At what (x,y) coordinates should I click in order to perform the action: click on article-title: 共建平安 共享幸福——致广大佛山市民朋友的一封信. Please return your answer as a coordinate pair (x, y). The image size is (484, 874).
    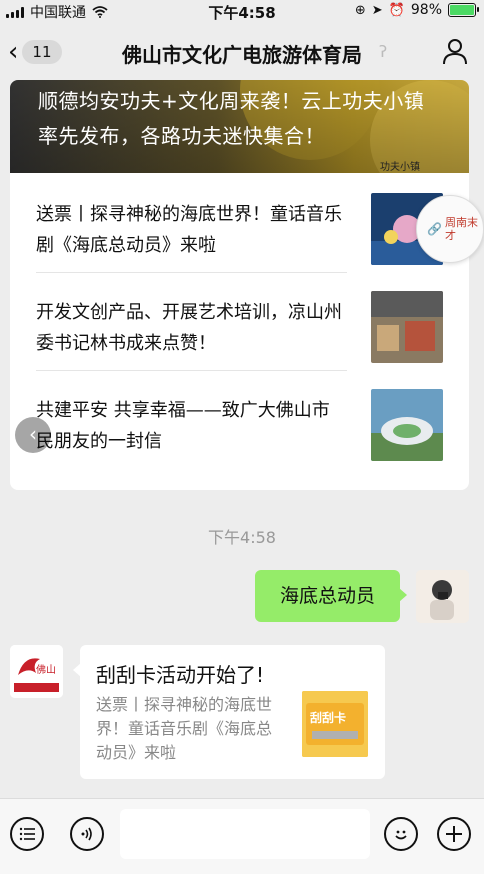
    Looking at the image, I should click on (183, 426).